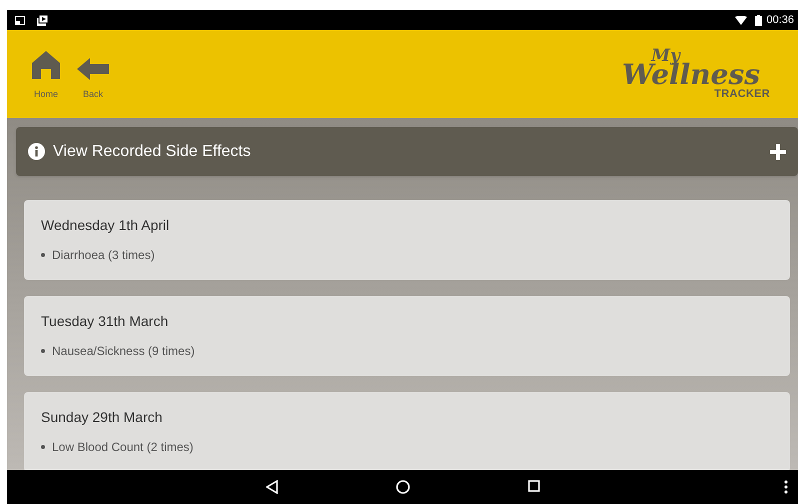  I want to click on section-header: View Recorded Side Effects, so click(407, 151).